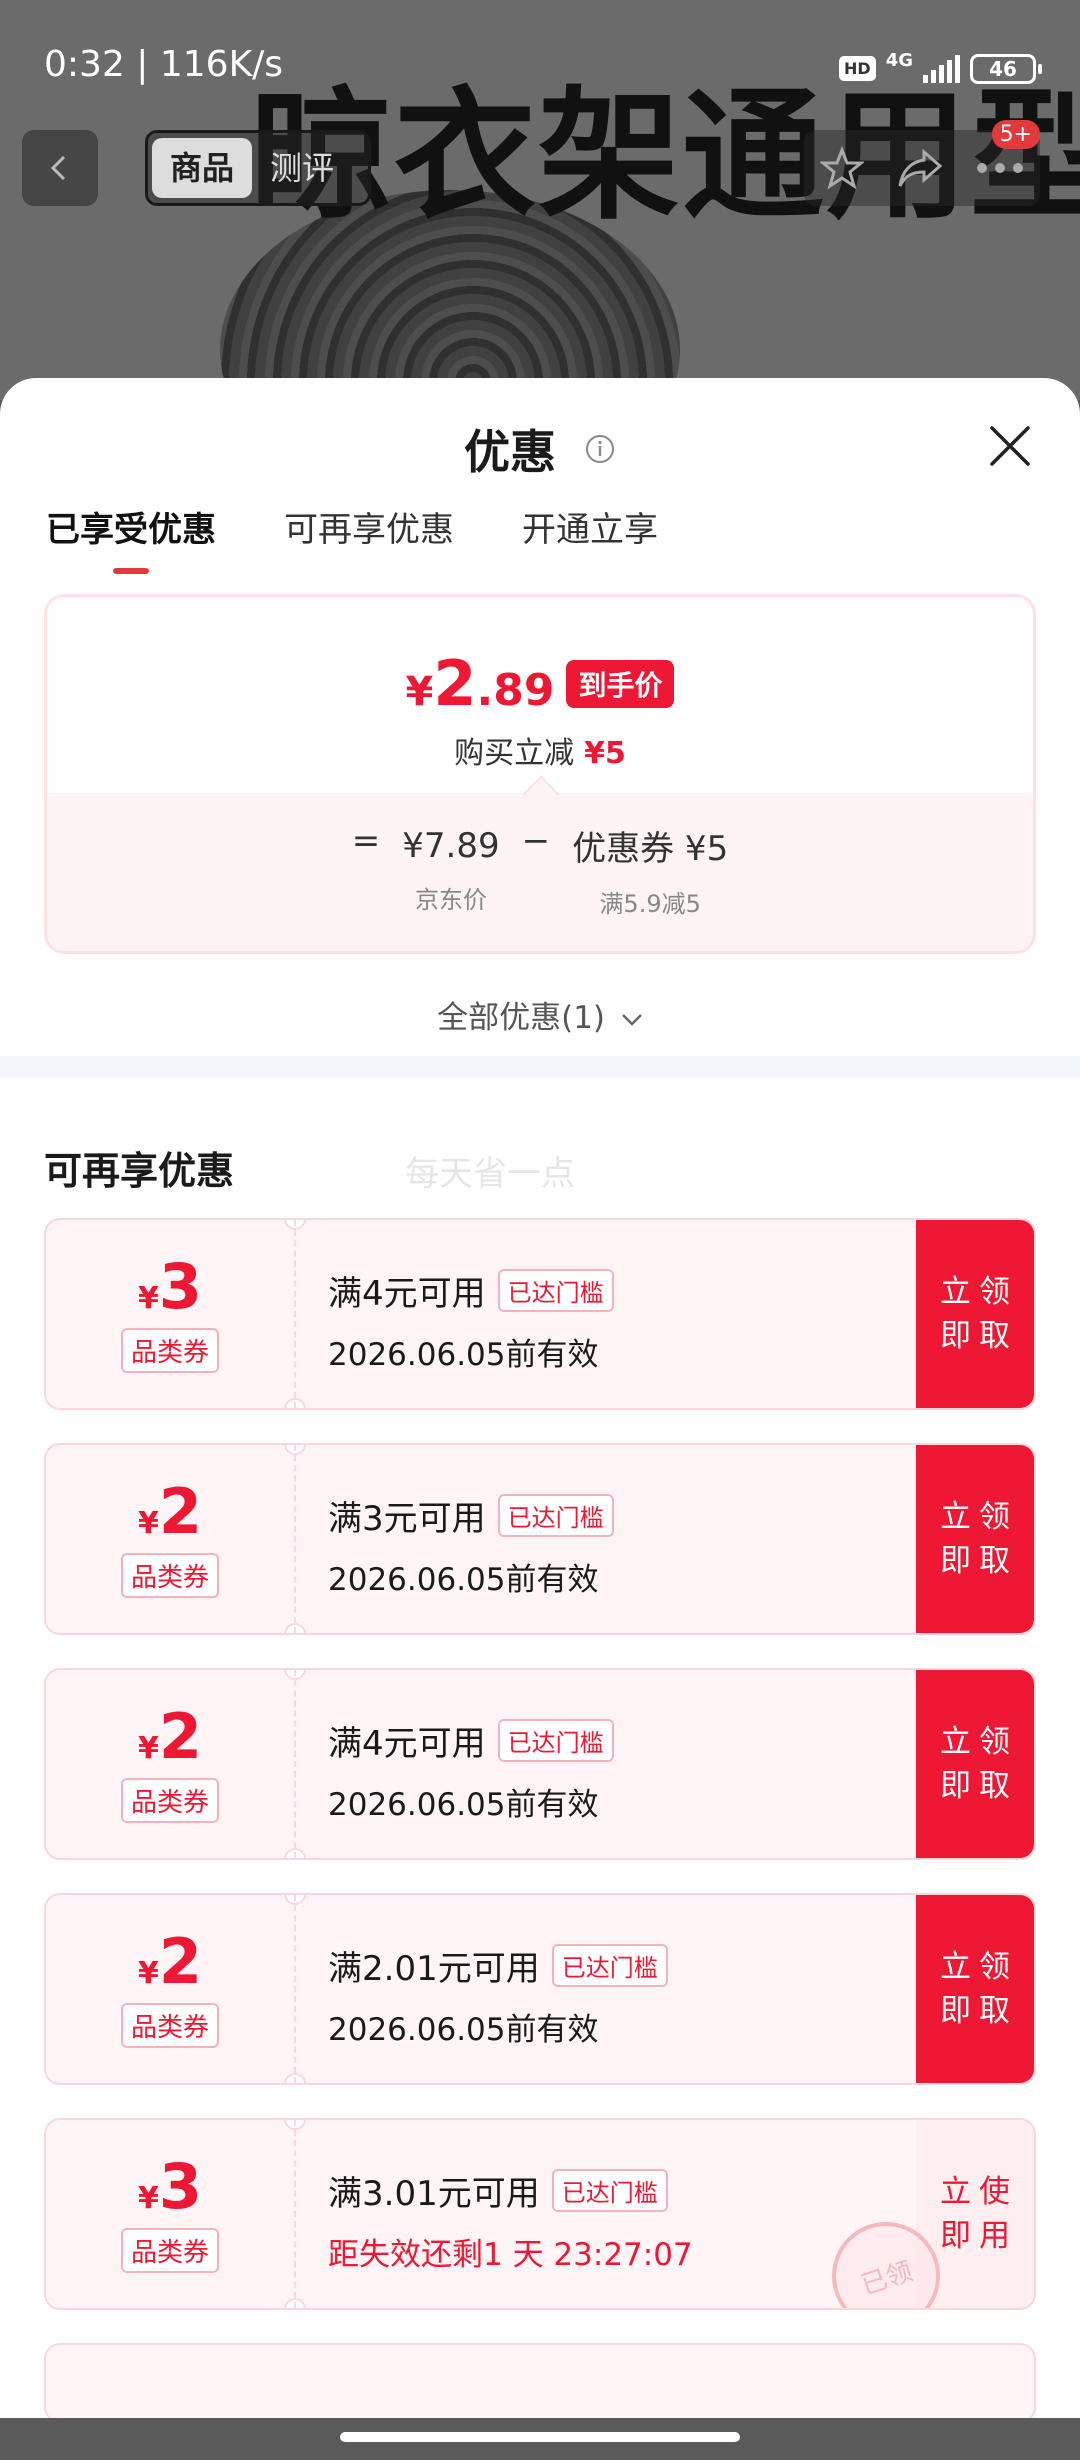 The image size is (1080, 2460). Describe the element at coordinates (1015, 134) in the screenshot. I see `message-badge: 5+` at that location.